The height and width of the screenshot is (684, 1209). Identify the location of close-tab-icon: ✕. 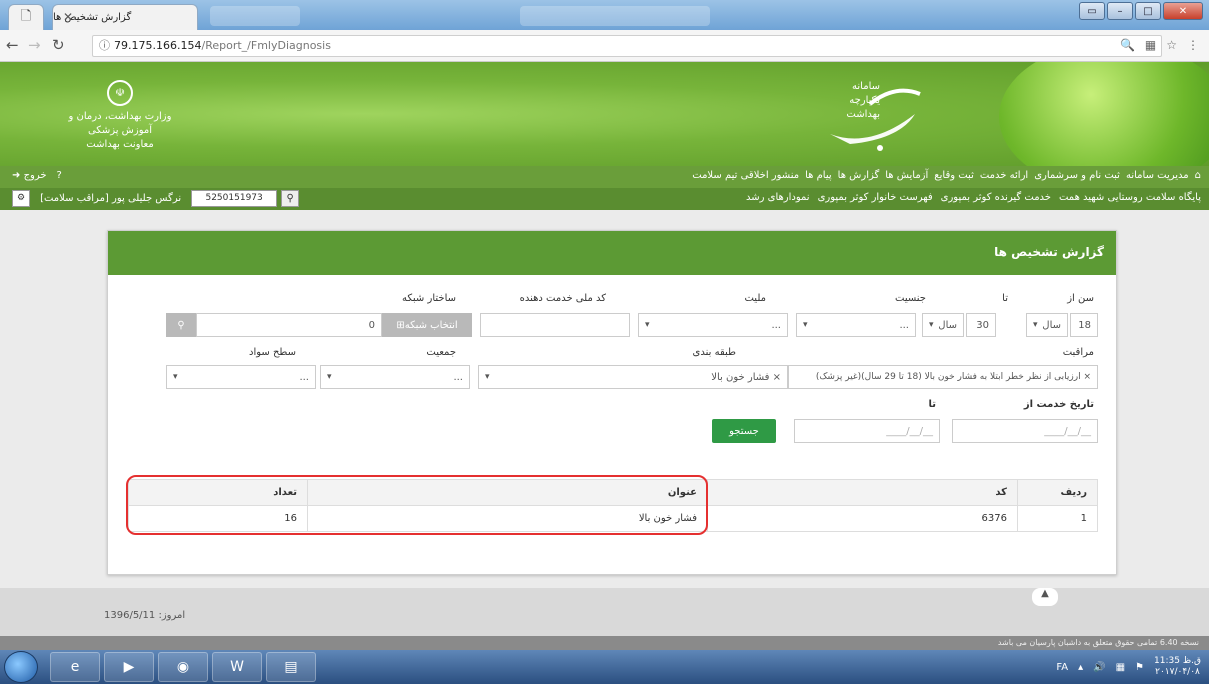
(68, 17).